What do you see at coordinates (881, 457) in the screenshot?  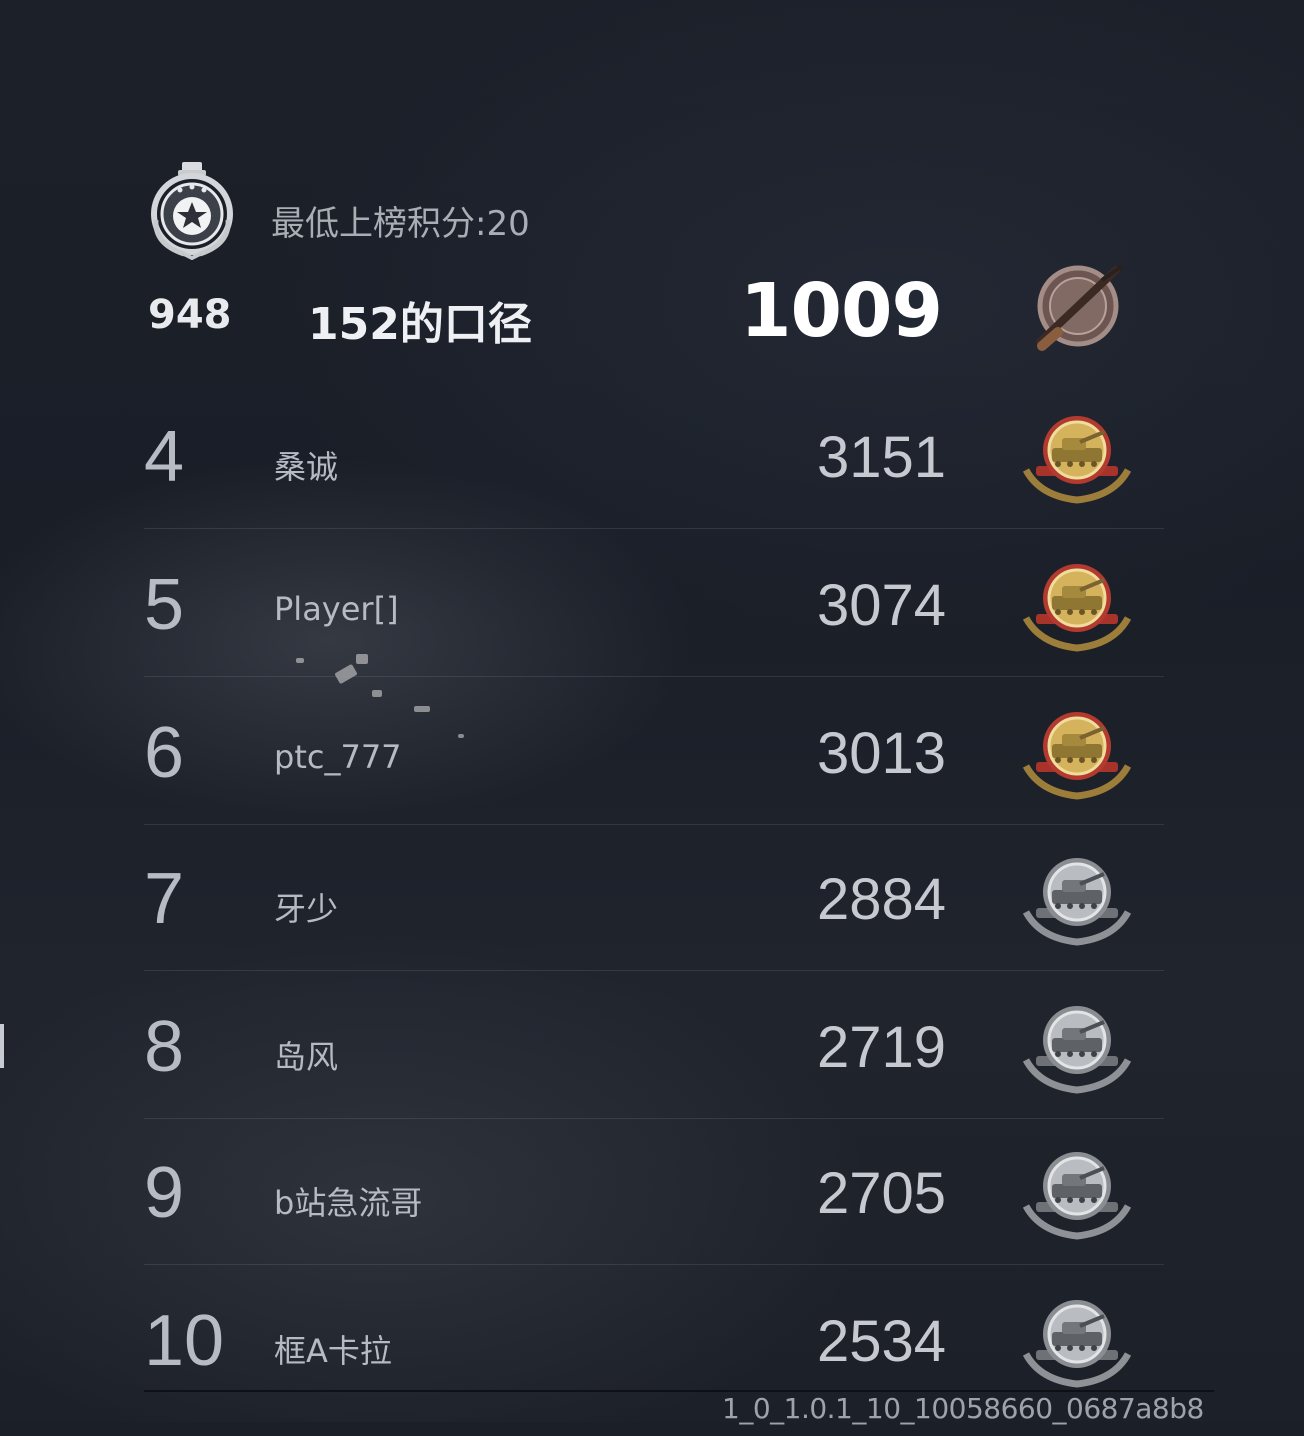 I see `player-score: 3151` at bounding box center [881, 457].